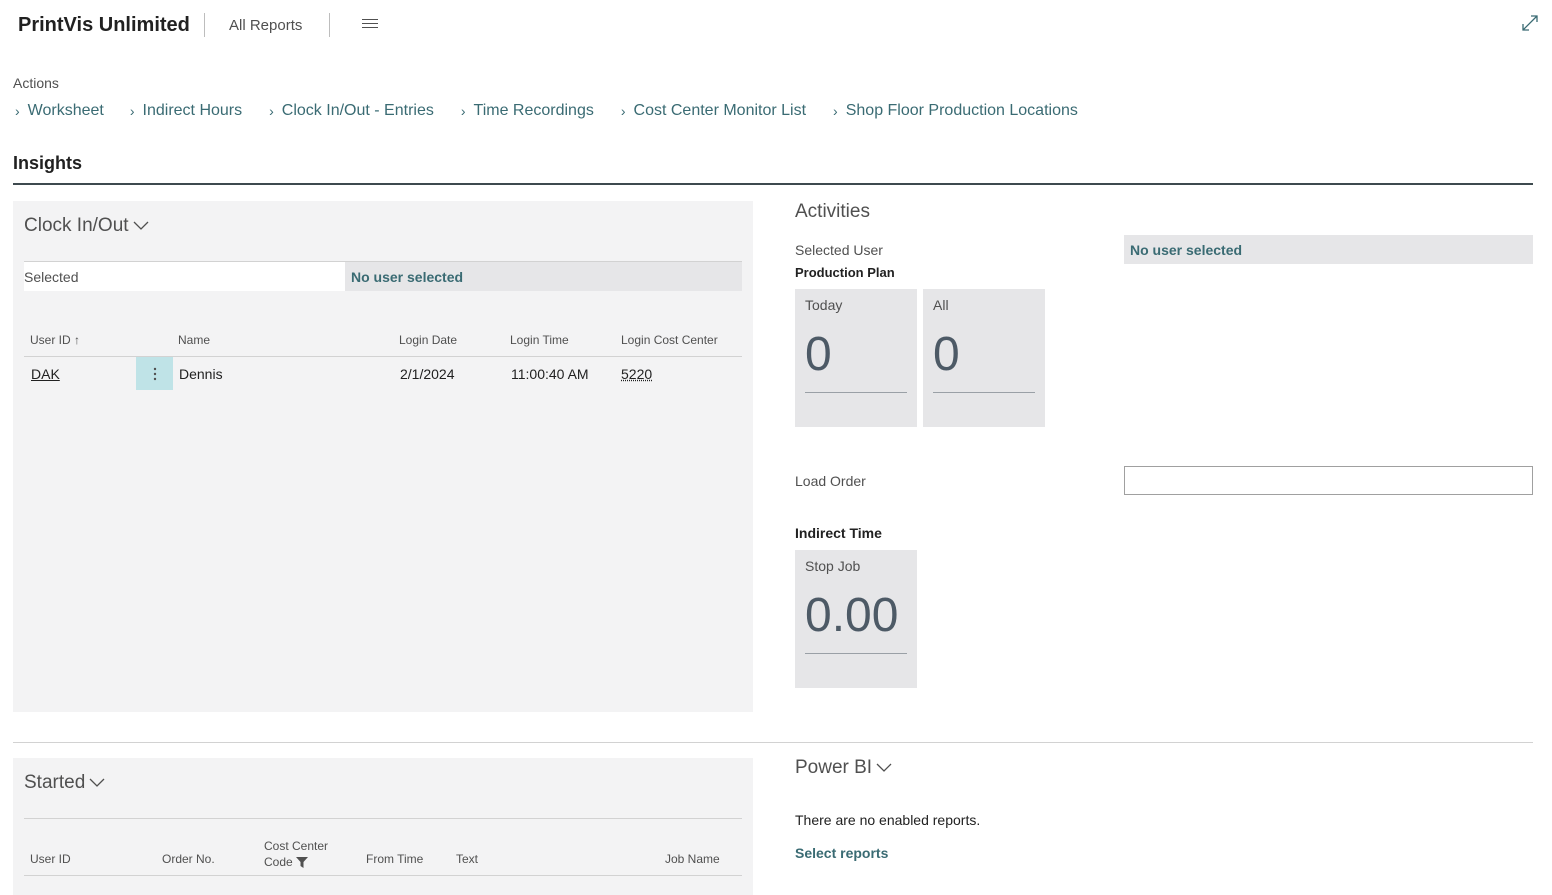 The height and width of the screenshot is (895, 1552). What do you see at coordinates (834, 767) in the screenshot?
I see `part-title-text: Power BI` at bounding box center [834, 767].